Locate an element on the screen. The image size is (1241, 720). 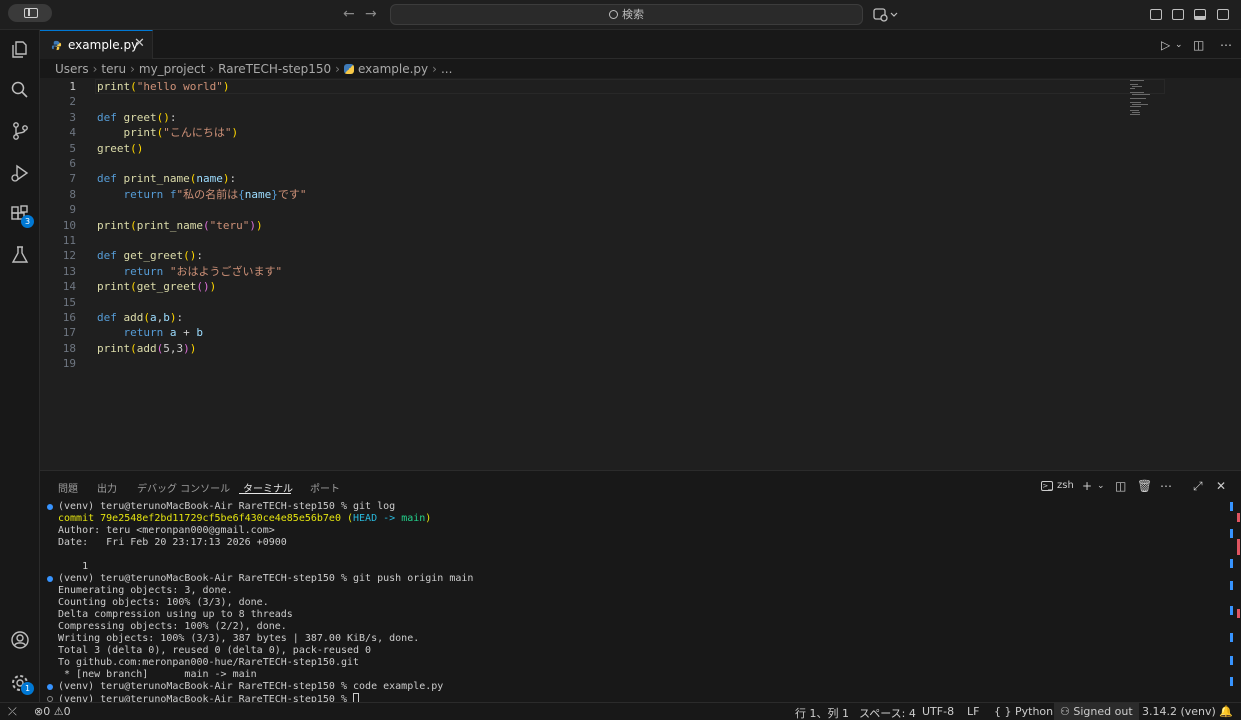
command-center-search: 検索 is located at coordinates (626, 14).